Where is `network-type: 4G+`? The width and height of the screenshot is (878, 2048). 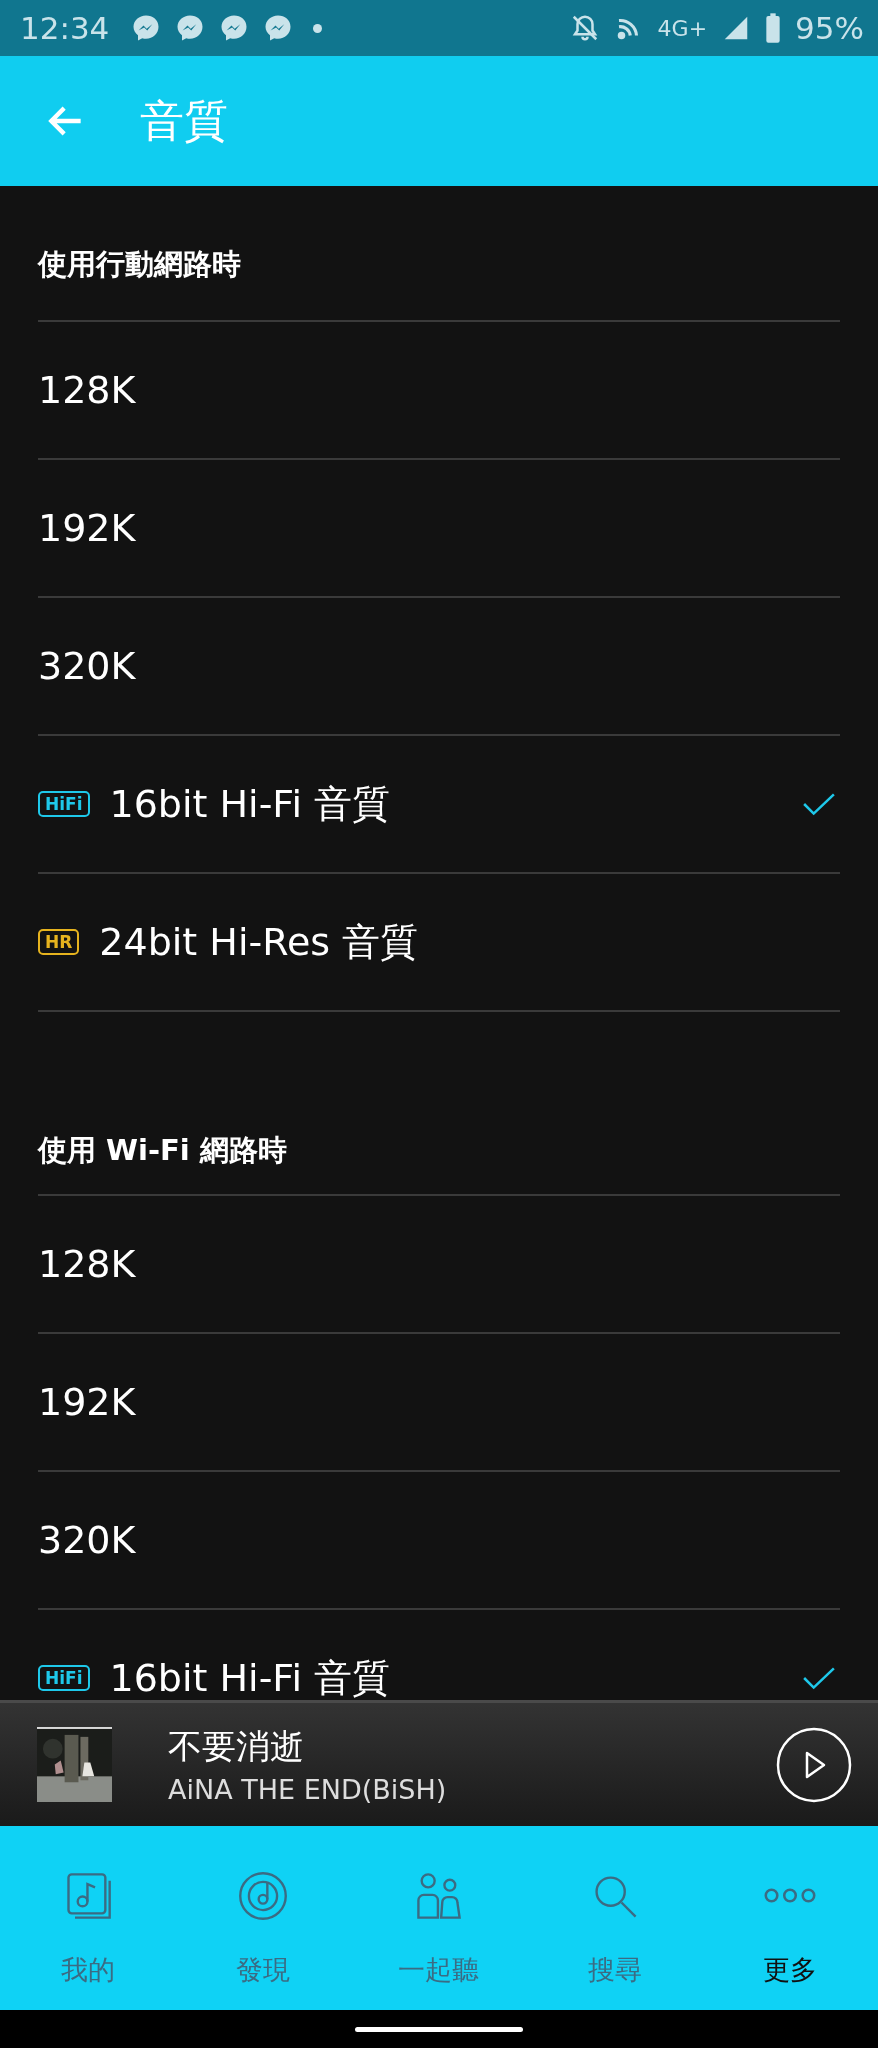
network-type: 4G+ is located at coordinates (682, 28).